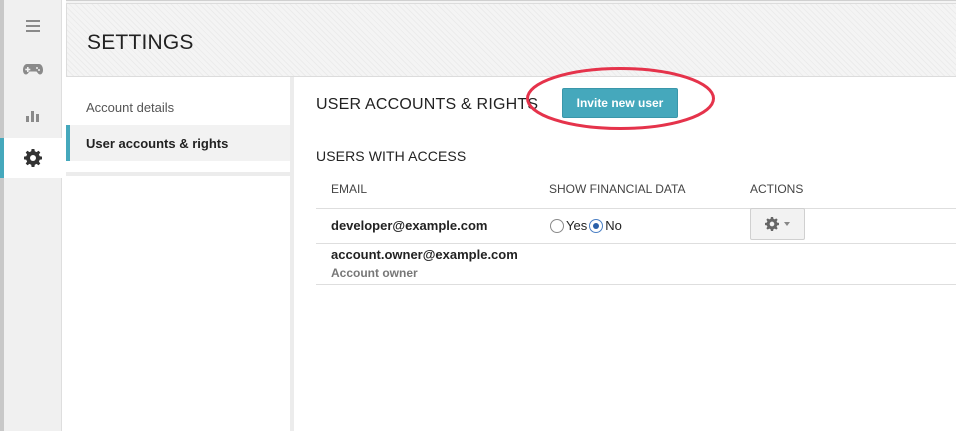  What do you see at coordinates (620, 98) in the screenshot?
I see `highlight-ring` at bounding box center [620, 98].